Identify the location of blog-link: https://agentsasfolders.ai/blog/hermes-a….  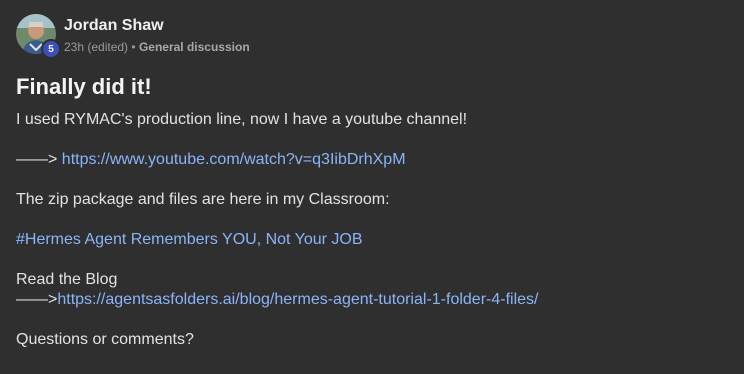
(297, 299).